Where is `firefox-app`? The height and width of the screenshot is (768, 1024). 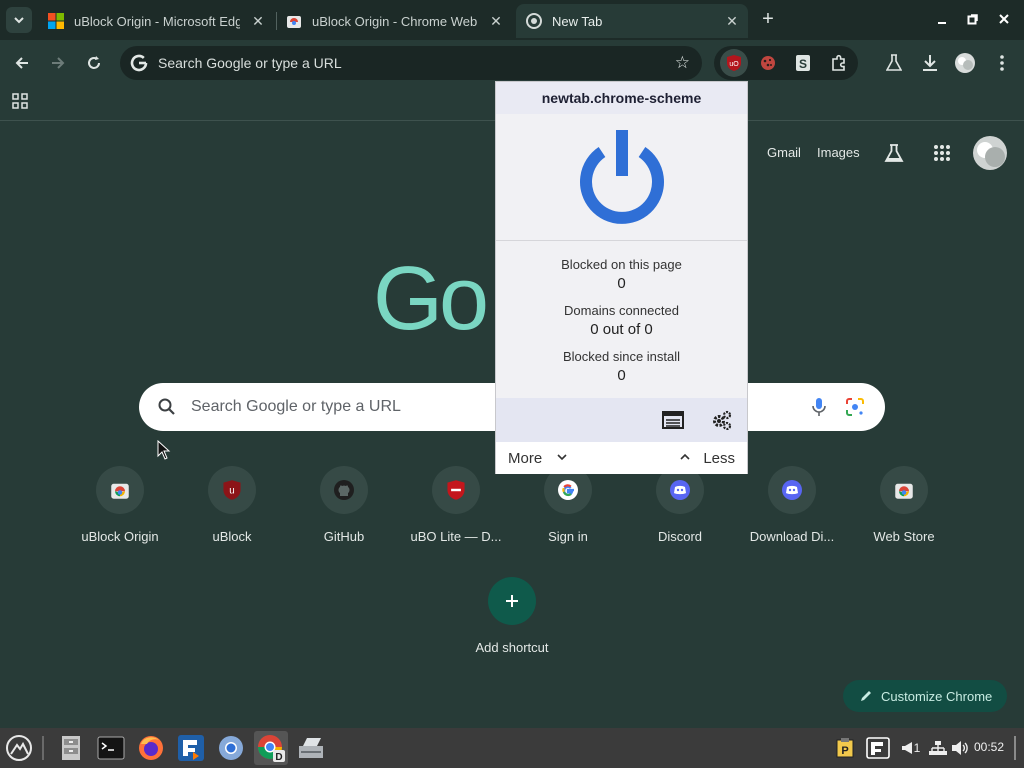 firefox-app is located at coordinates (151, 748).